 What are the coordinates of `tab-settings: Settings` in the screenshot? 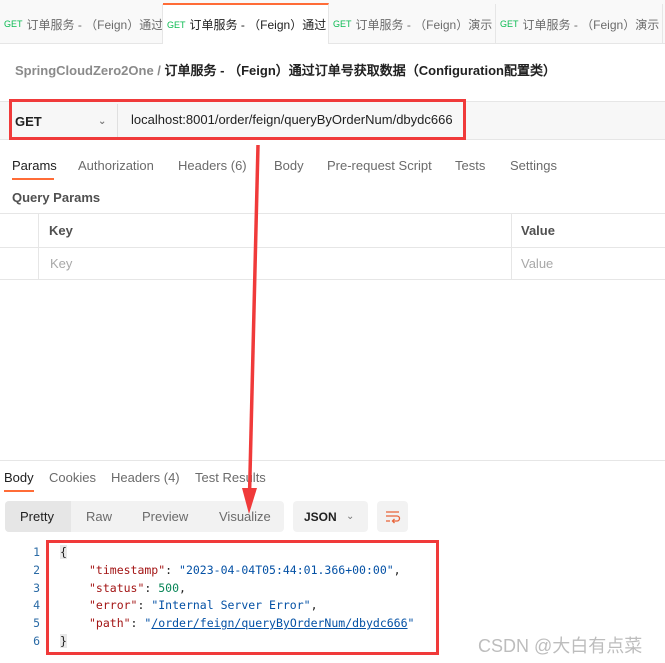 It's located at (533, 165).